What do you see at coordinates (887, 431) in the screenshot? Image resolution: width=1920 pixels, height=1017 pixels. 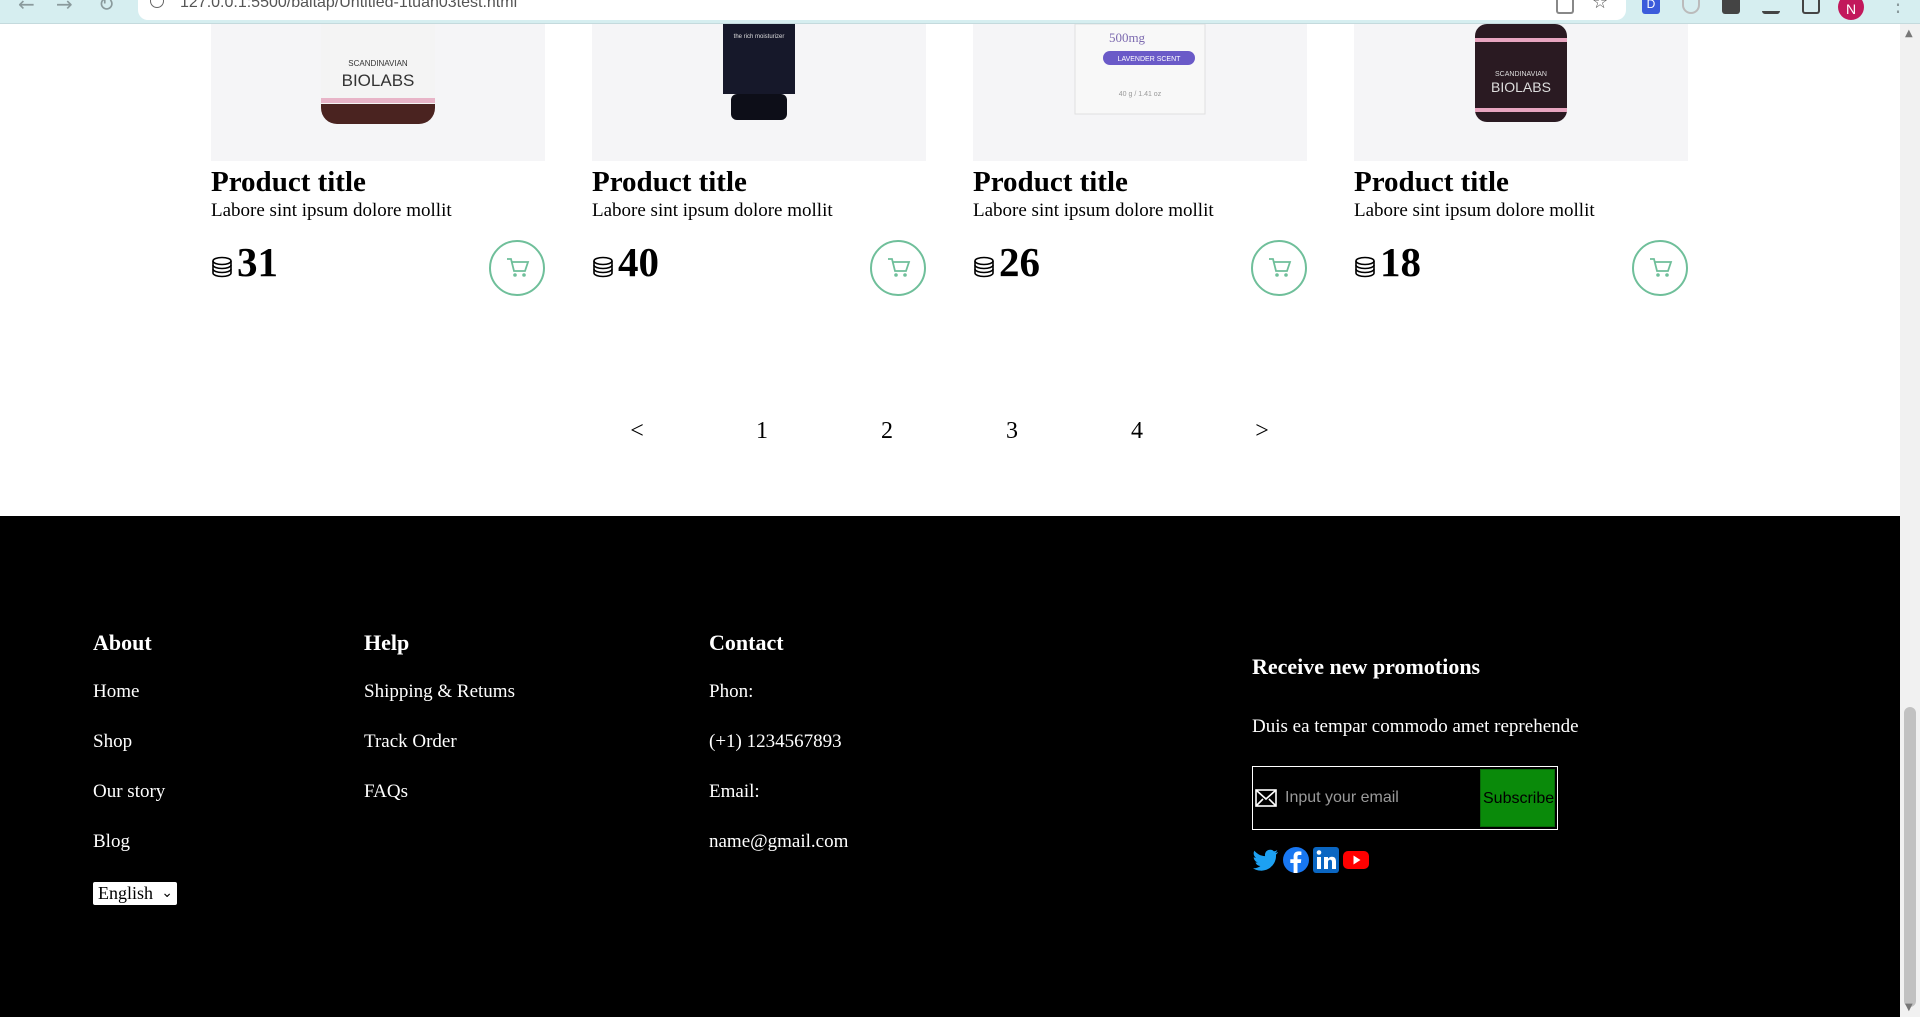 I see `pagination-page-2: 2` at bounding box center [887, 431].